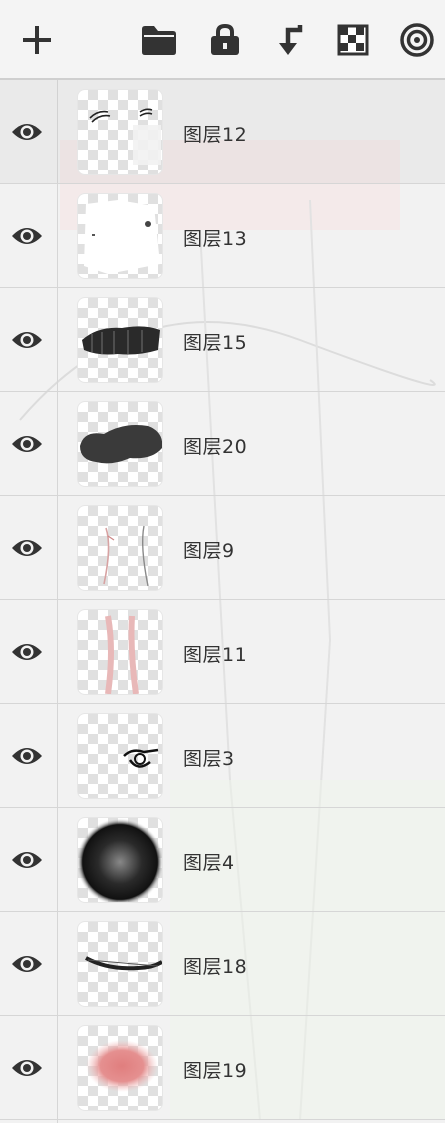 This screenshot has width=445, height=1123. Describe the element at coordinates (215, 1069) in the screenshot. I see `layer-name: 图层19` at that location.